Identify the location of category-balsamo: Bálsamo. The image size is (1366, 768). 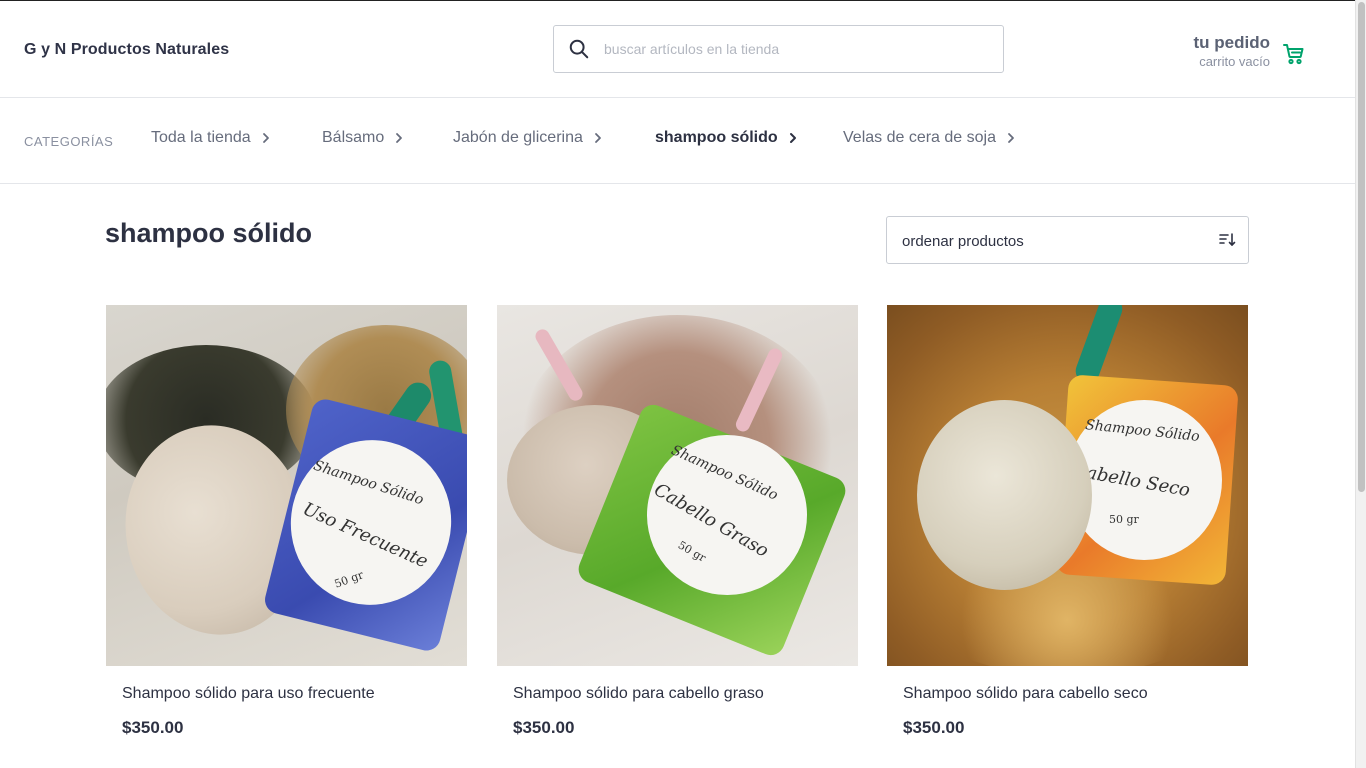
(364, 138).